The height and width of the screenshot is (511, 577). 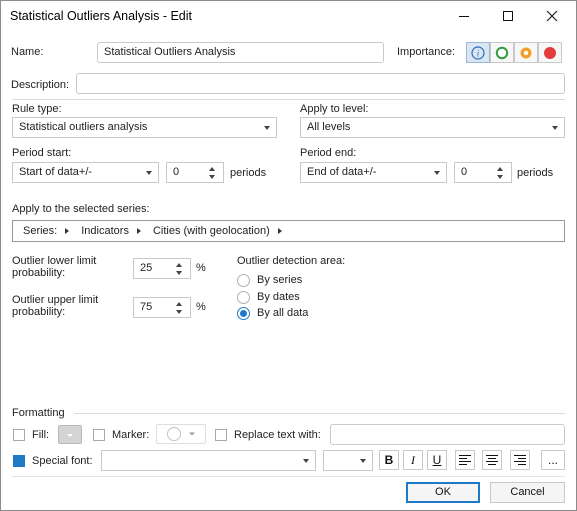 I want to click on period-start-label: Period start:, so click(x=42, y=153).